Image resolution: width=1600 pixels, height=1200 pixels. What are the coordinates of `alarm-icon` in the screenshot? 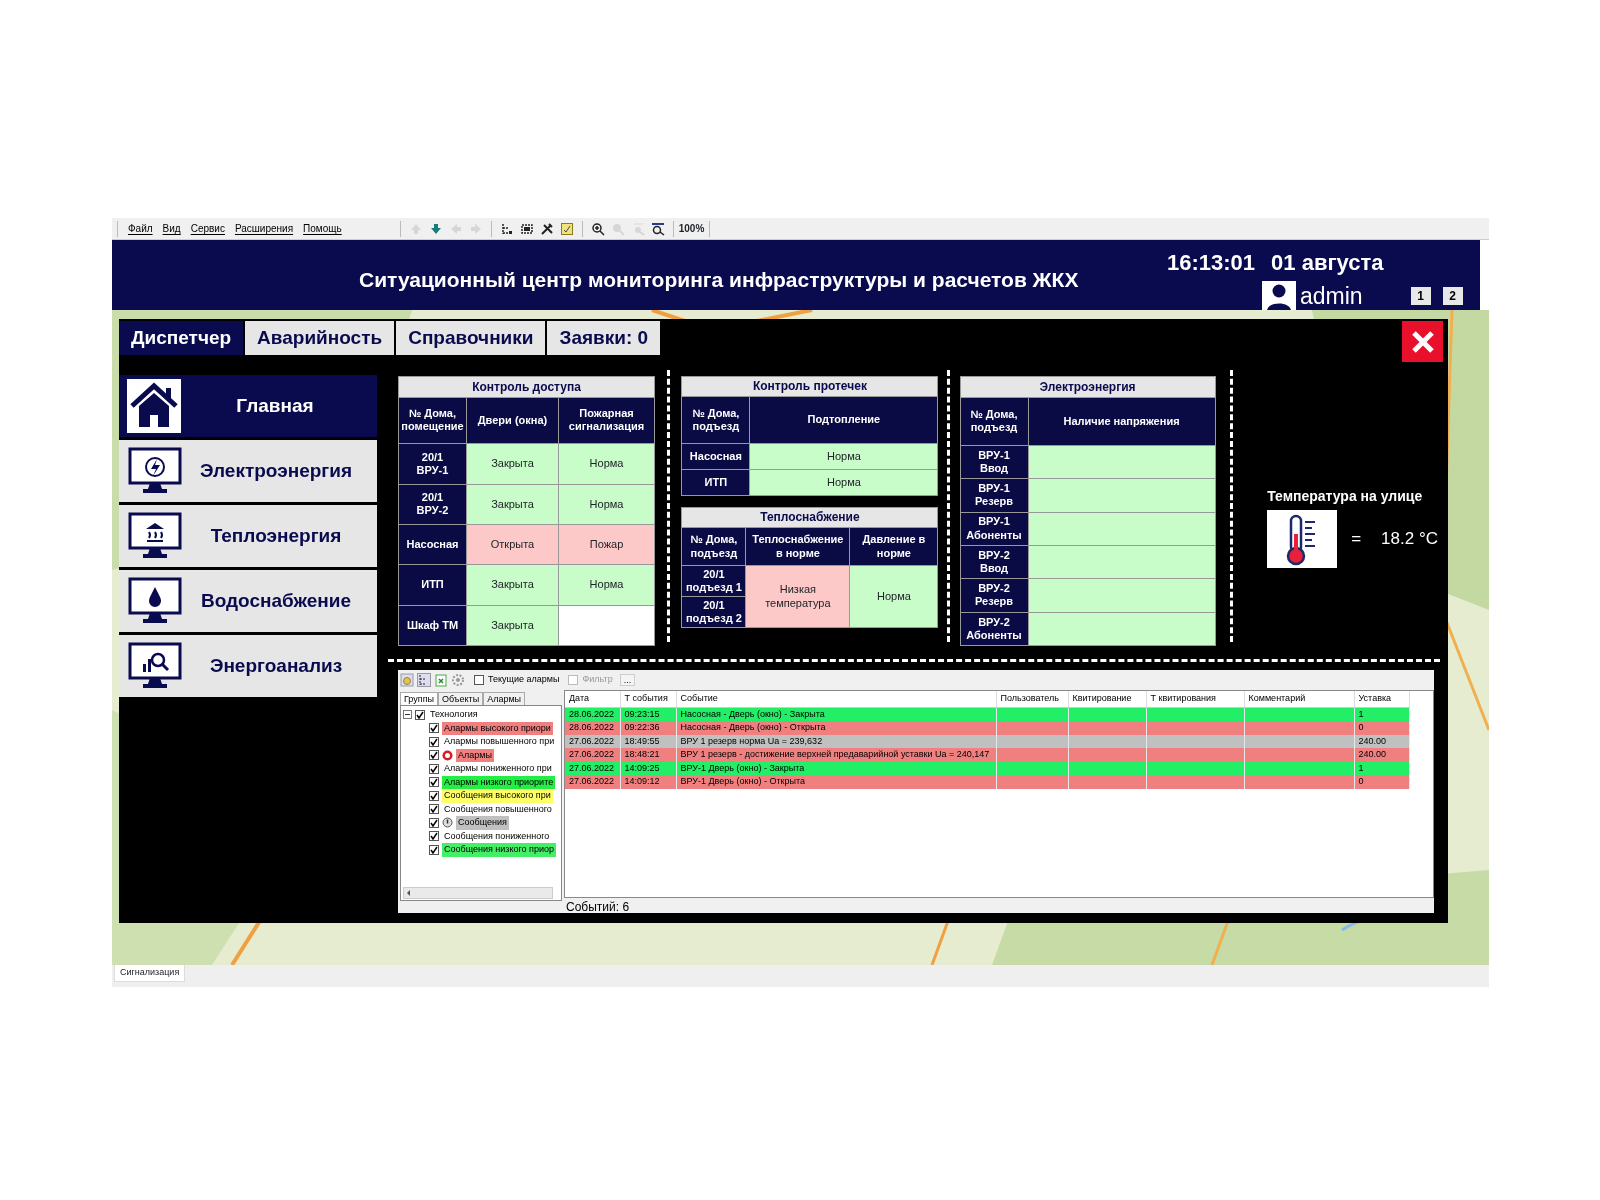 It's located at (447, 755).